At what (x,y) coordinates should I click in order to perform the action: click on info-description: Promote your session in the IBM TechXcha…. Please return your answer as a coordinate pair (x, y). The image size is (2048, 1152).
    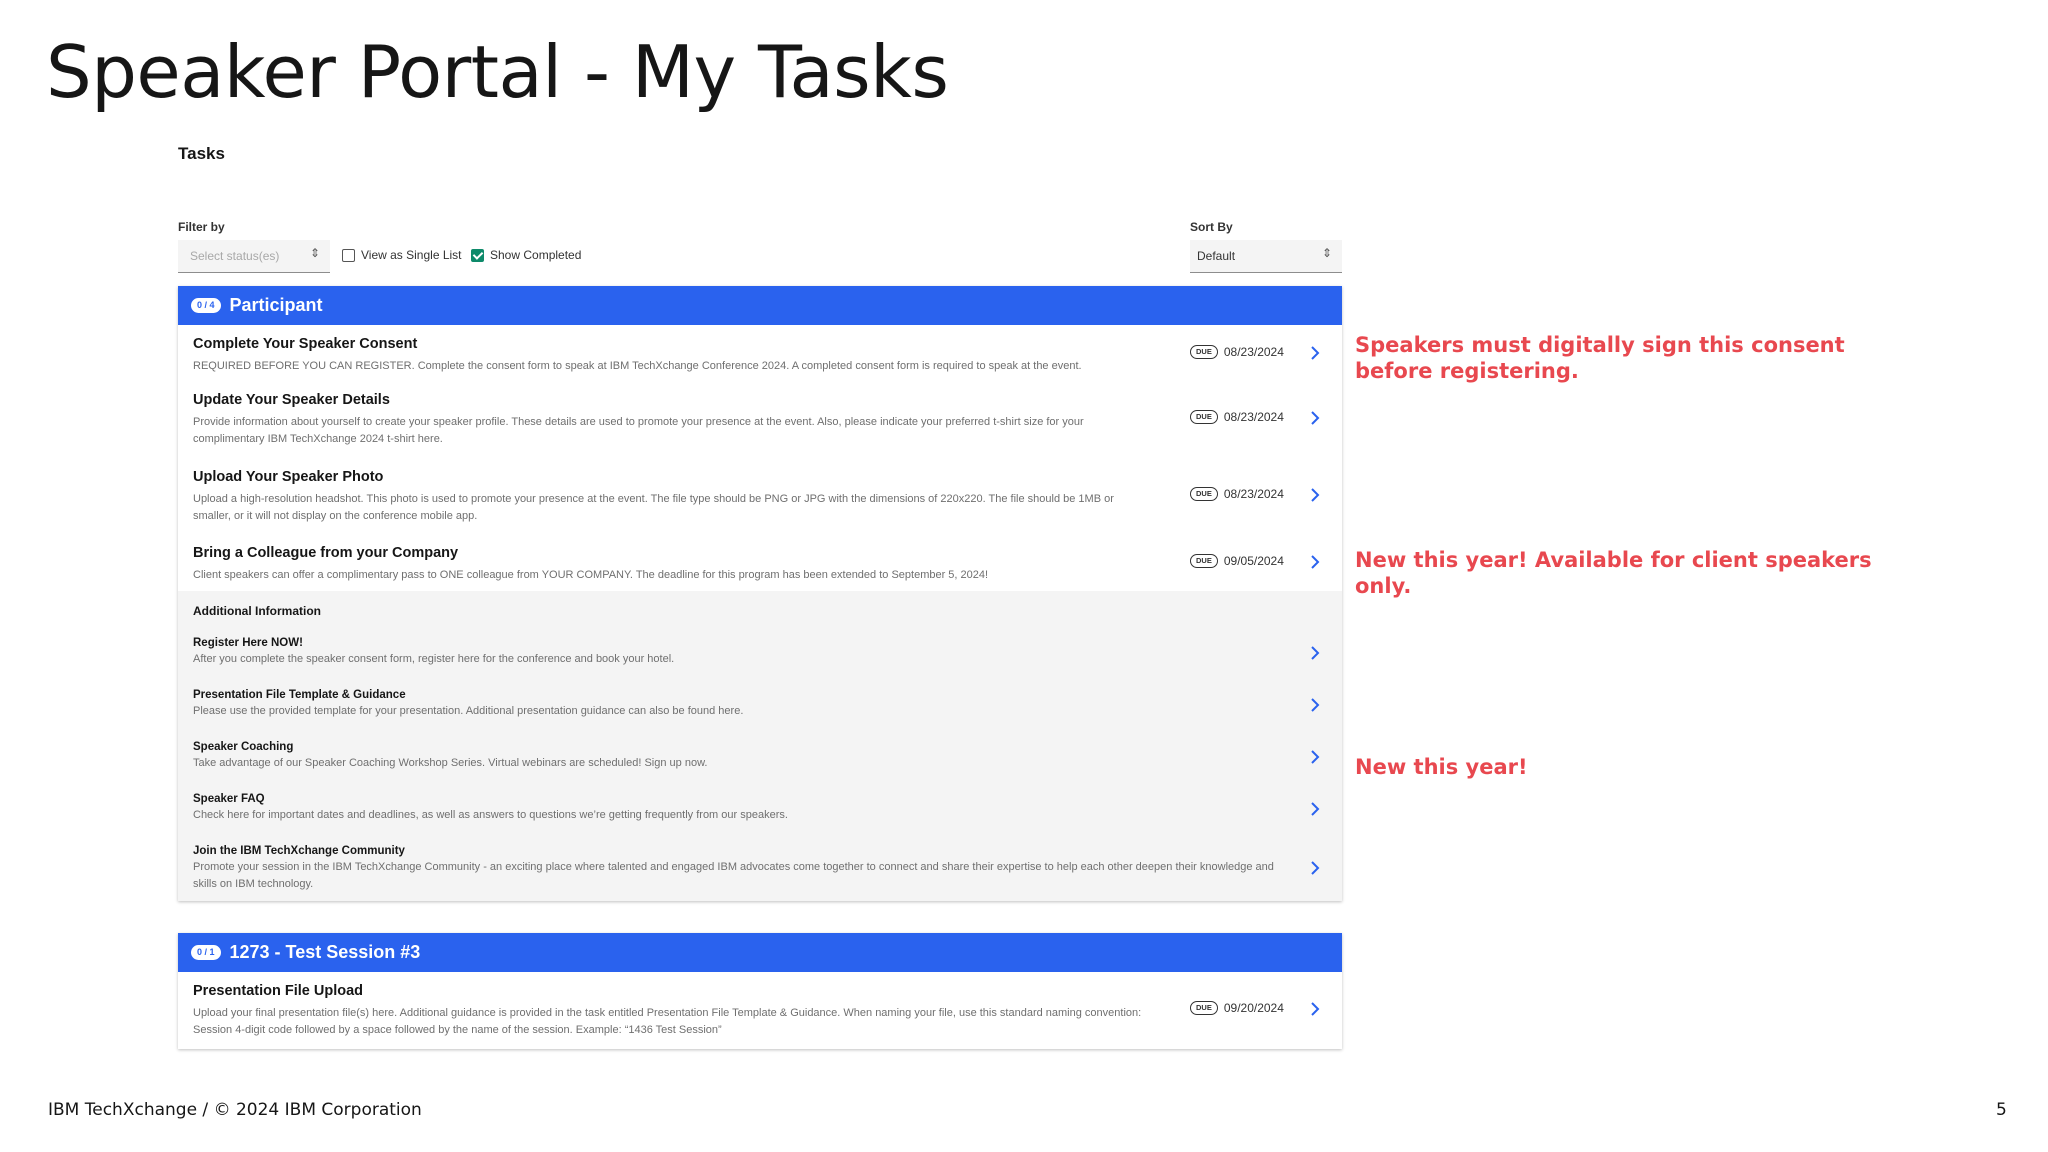
    Looking at the image, I should click on (733, 875).